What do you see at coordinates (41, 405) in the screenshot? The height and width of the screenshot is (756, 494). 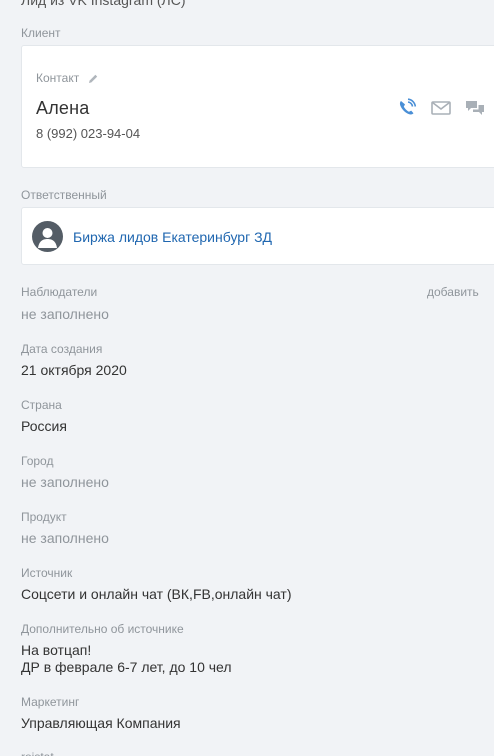 I see `country-label: Страна` at bounding box center [41, 405].